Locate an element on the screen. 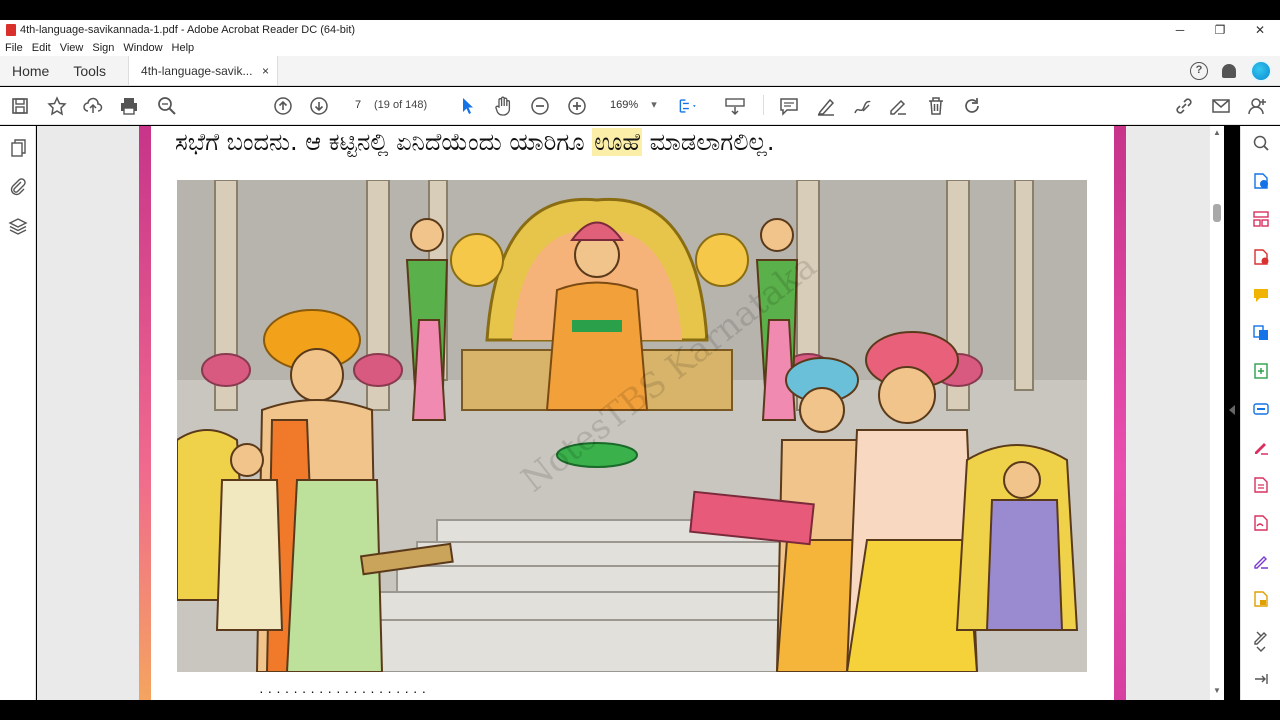  collapse-right-rail-icon is located at coordinates (1261, 679).